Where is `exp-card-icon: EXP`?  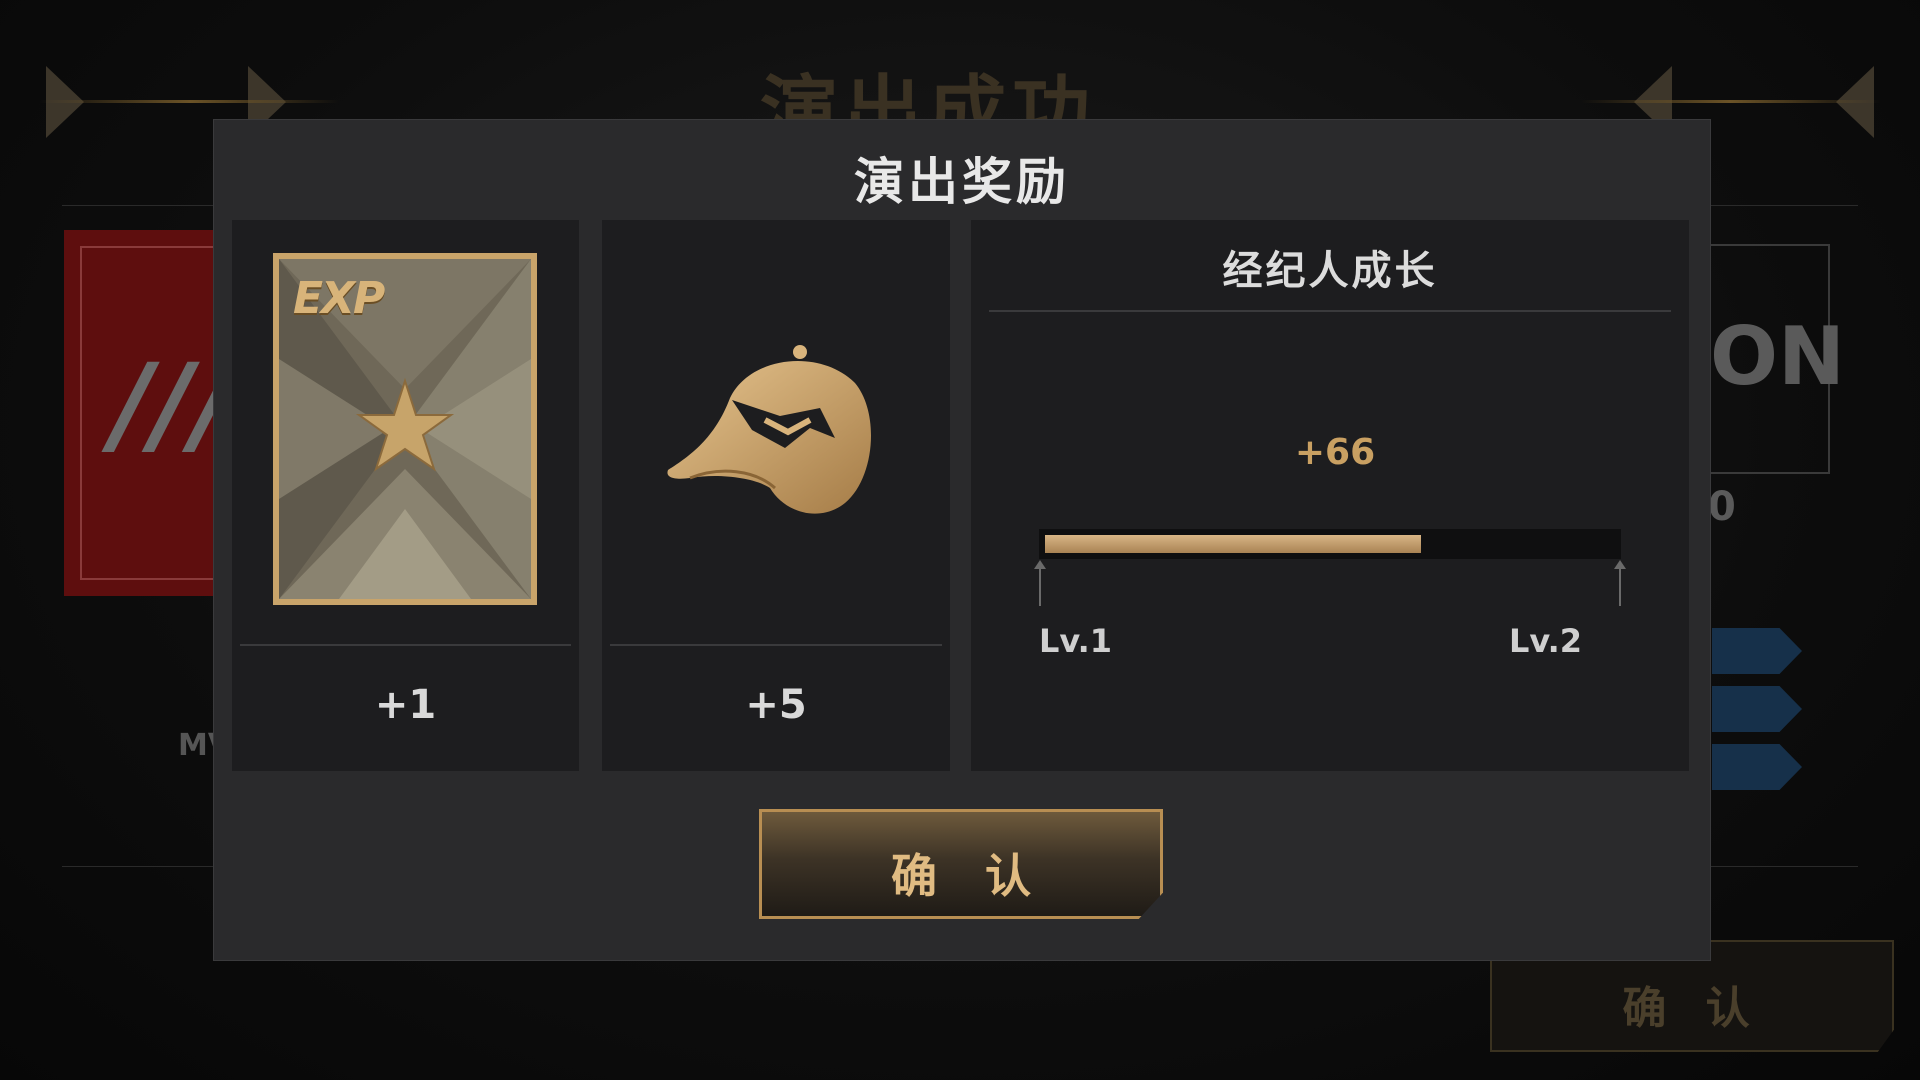
exp-card-icon: EXP is located at coordinates (405, 429).